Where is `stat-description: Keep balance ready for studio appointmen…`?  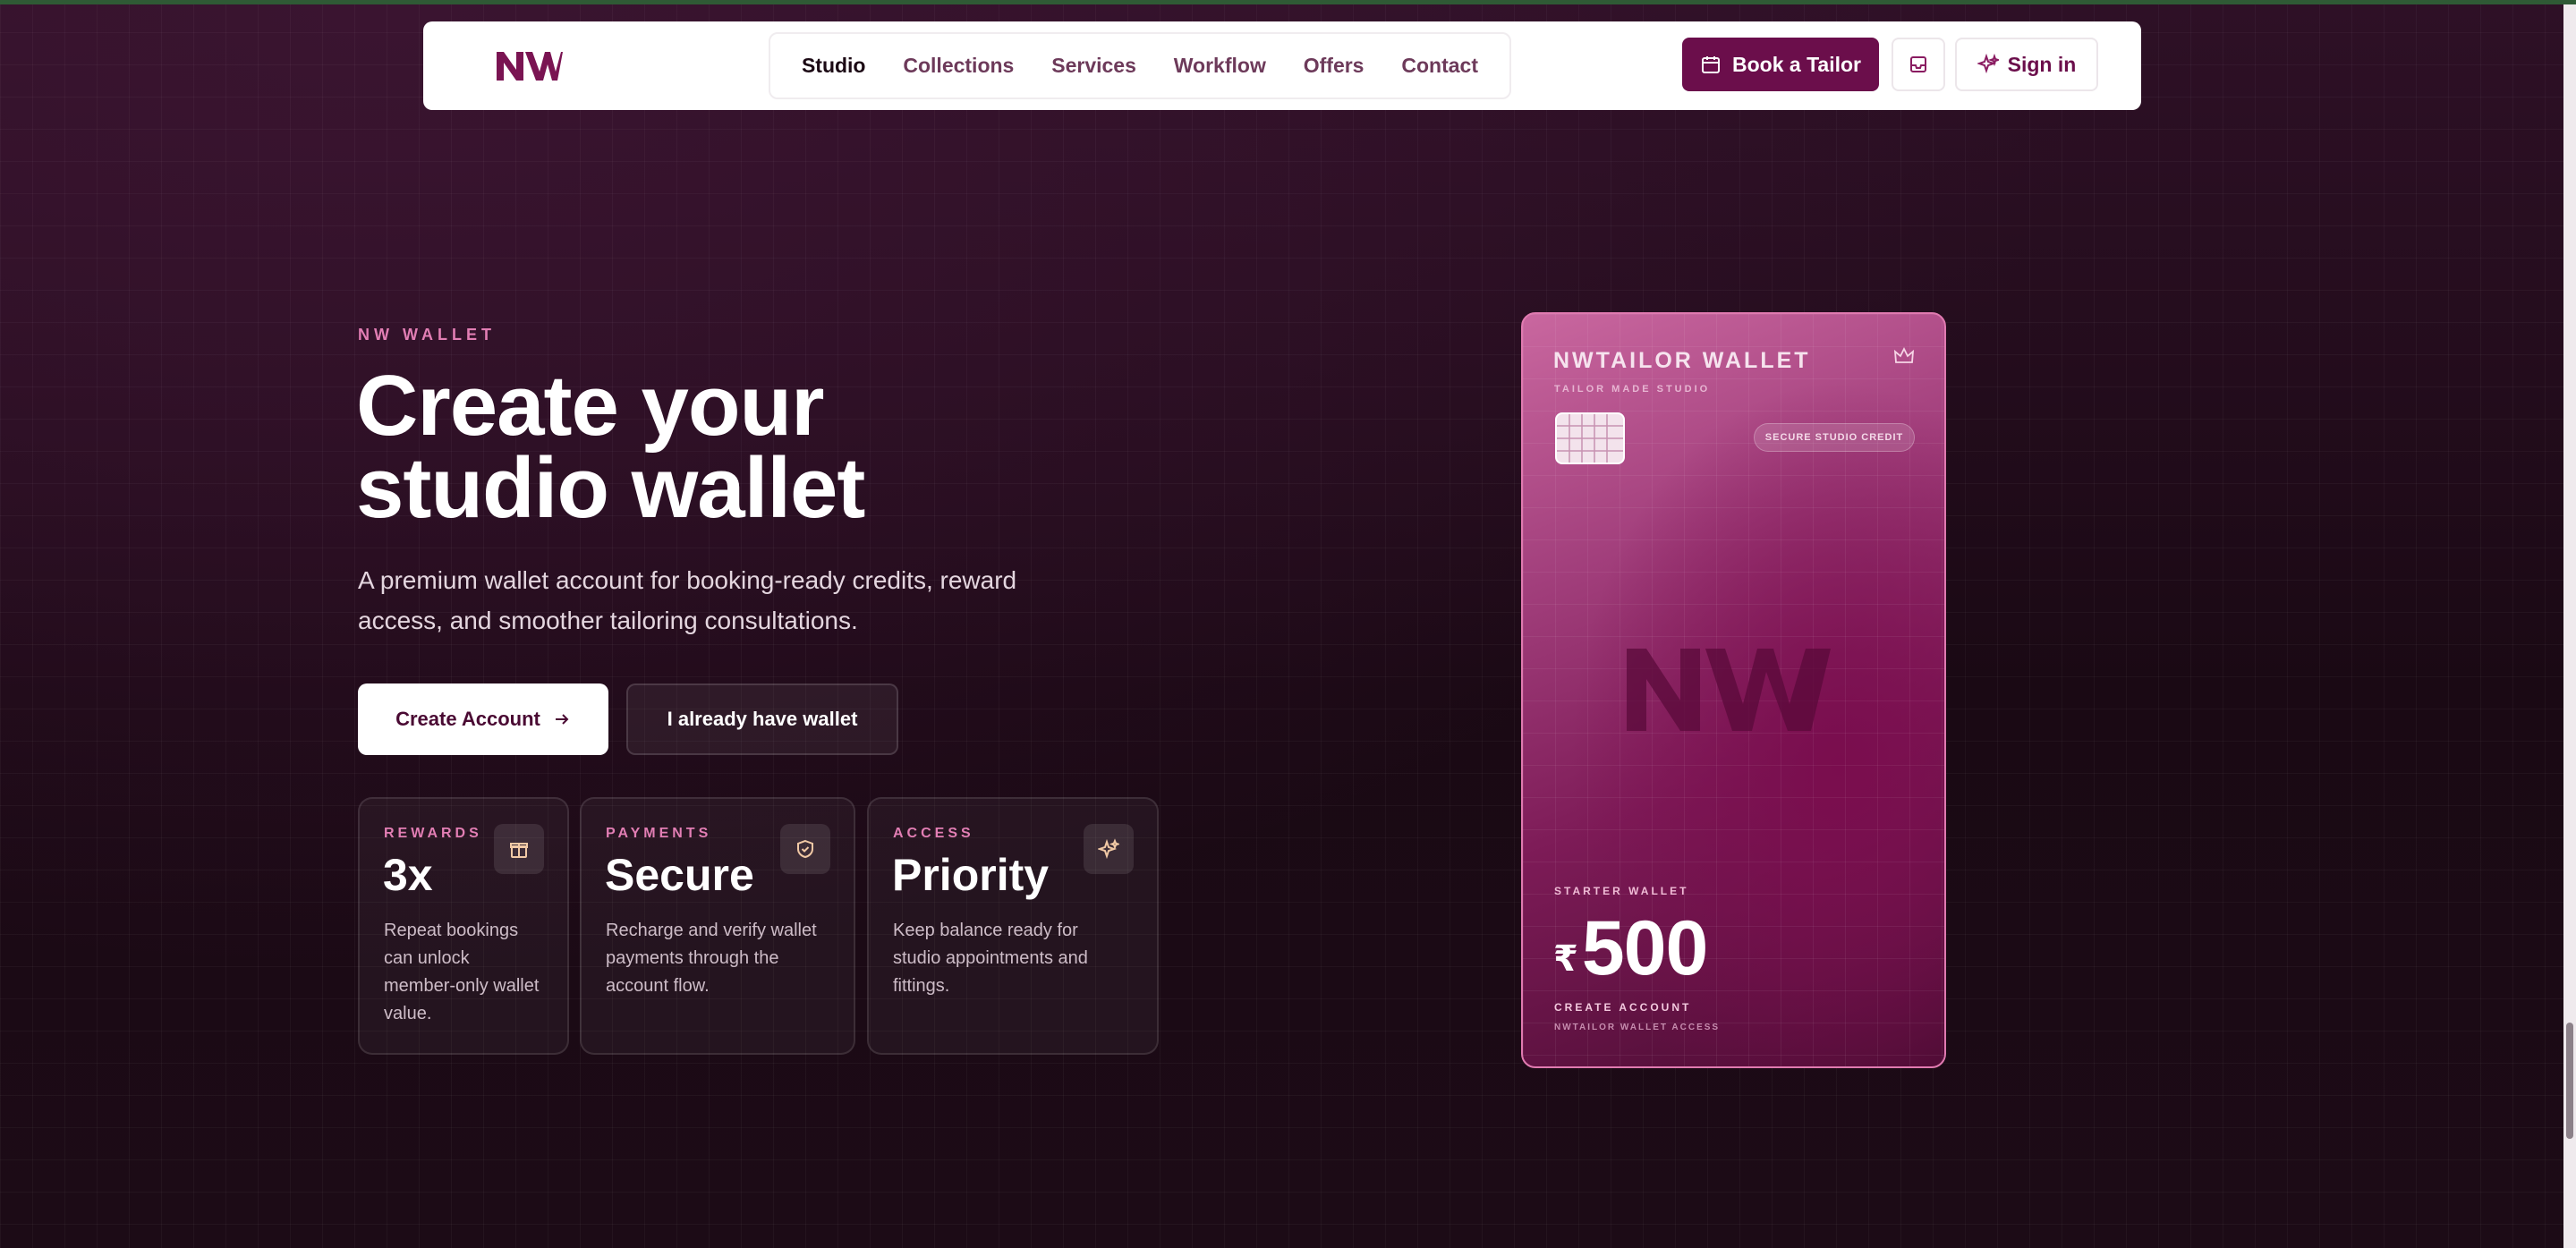 stat-description: Keep balance ready for studio appointmen… is located at coordinates (991, 958).